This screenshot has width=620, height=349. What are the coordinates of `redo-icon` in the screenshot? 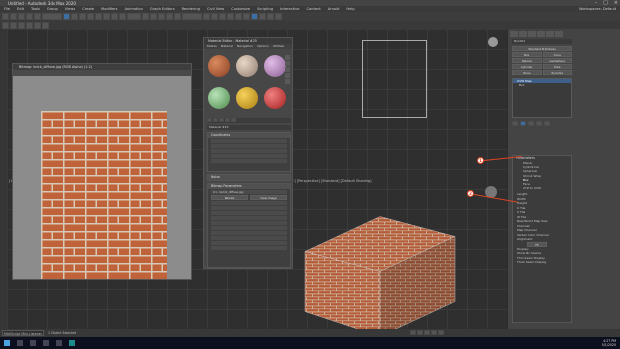 It's located at (13, 16).